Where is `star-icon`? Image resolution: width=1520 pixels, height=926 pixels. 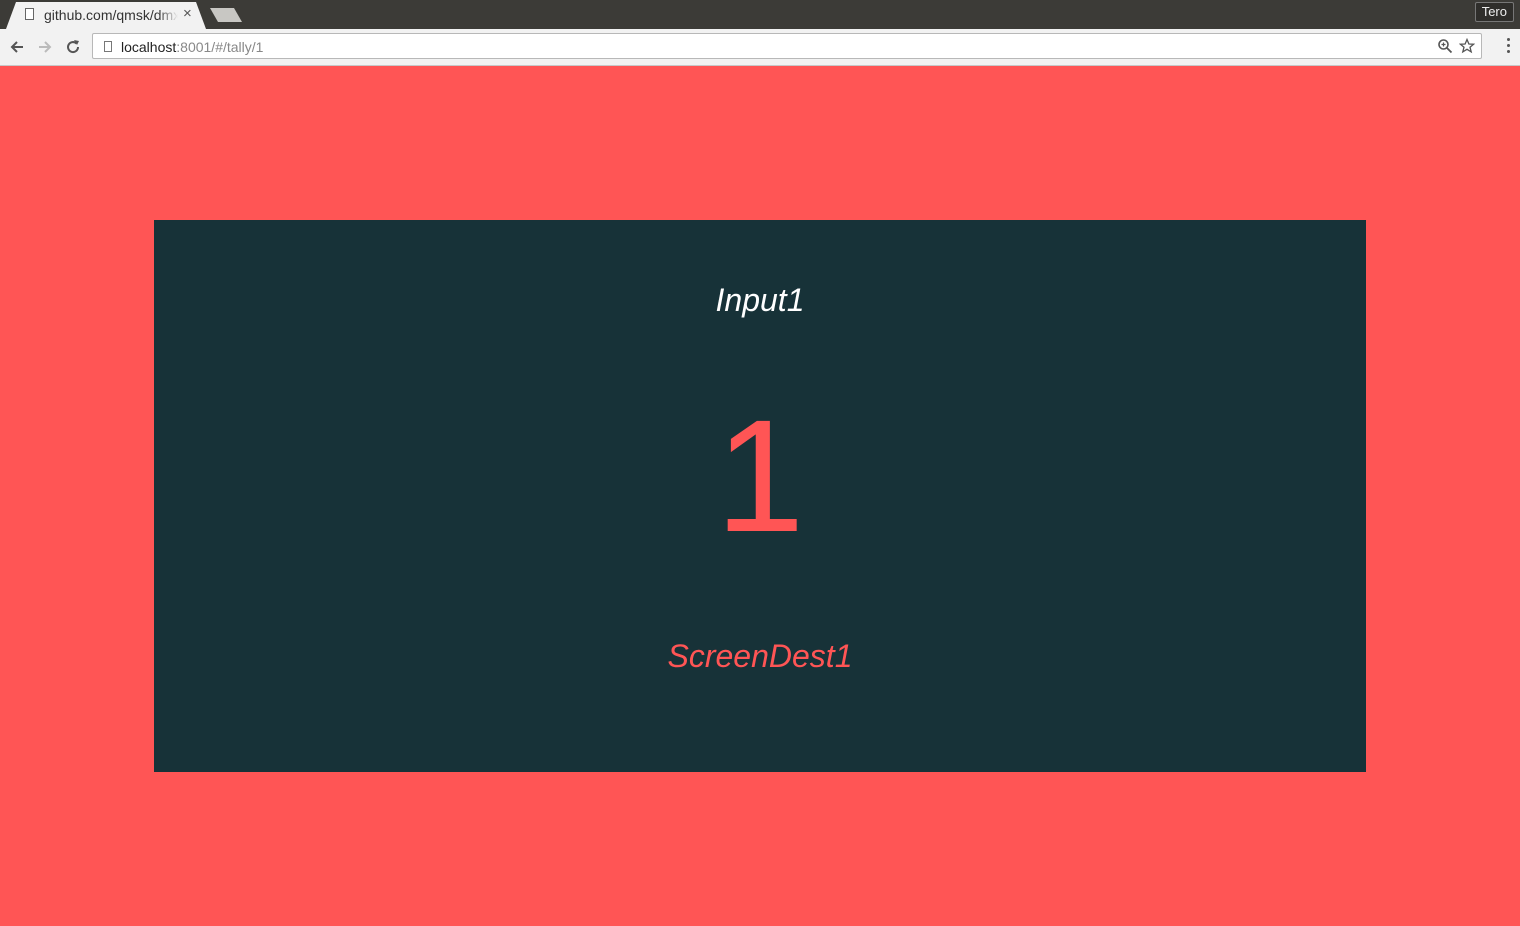 star-icon is located at coordinates (1467, 46).